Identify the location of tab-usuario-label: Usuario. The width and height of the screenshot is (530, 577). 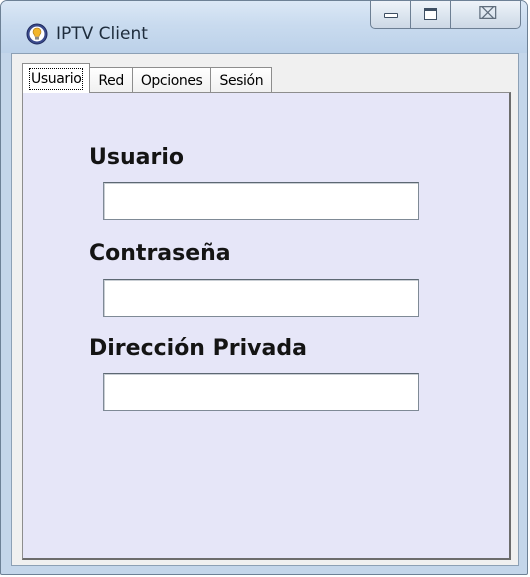
(56, 79).